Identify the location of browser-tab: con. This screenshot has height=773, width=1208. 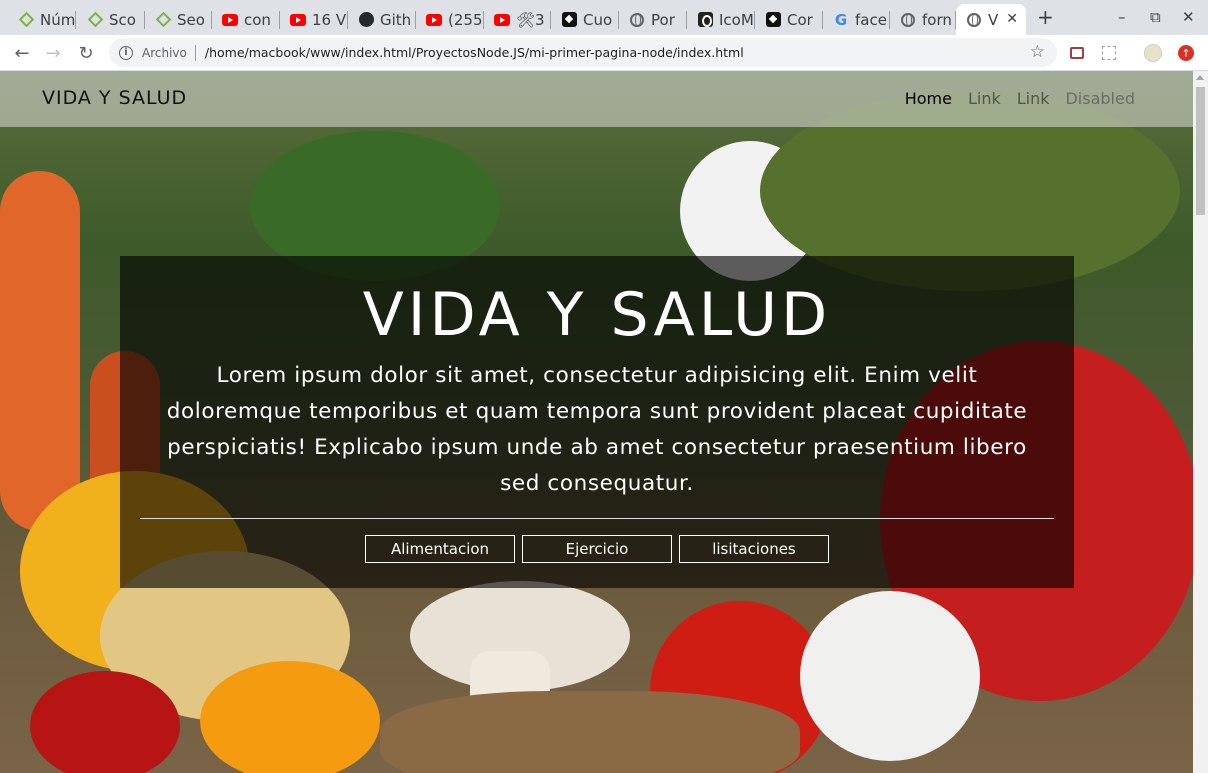
(246, 19).